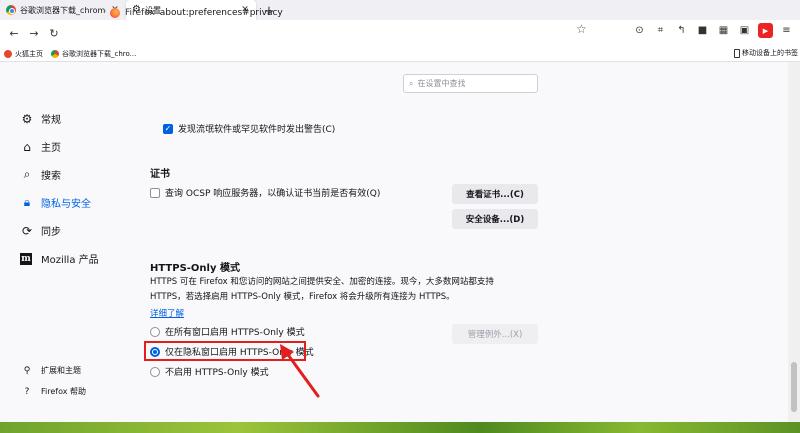  I want to click on video-icon: ▶, so click(765, 30).